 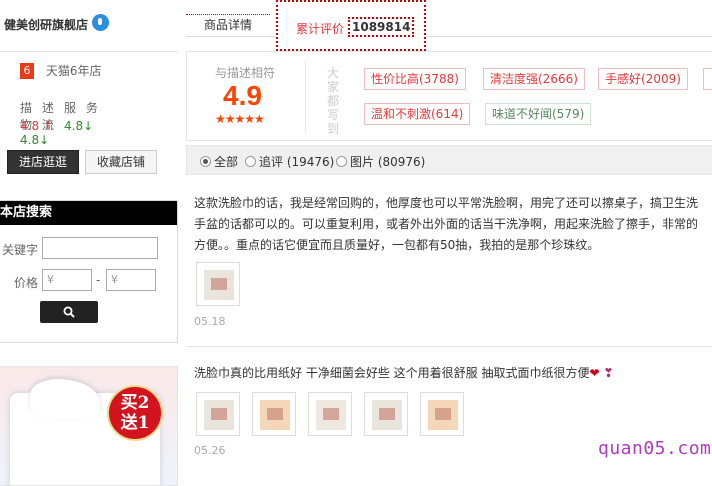 What do you see at coordinates (305, 97) in the screenshot?
I see `summary-divider` at bounding box center [305, 97].